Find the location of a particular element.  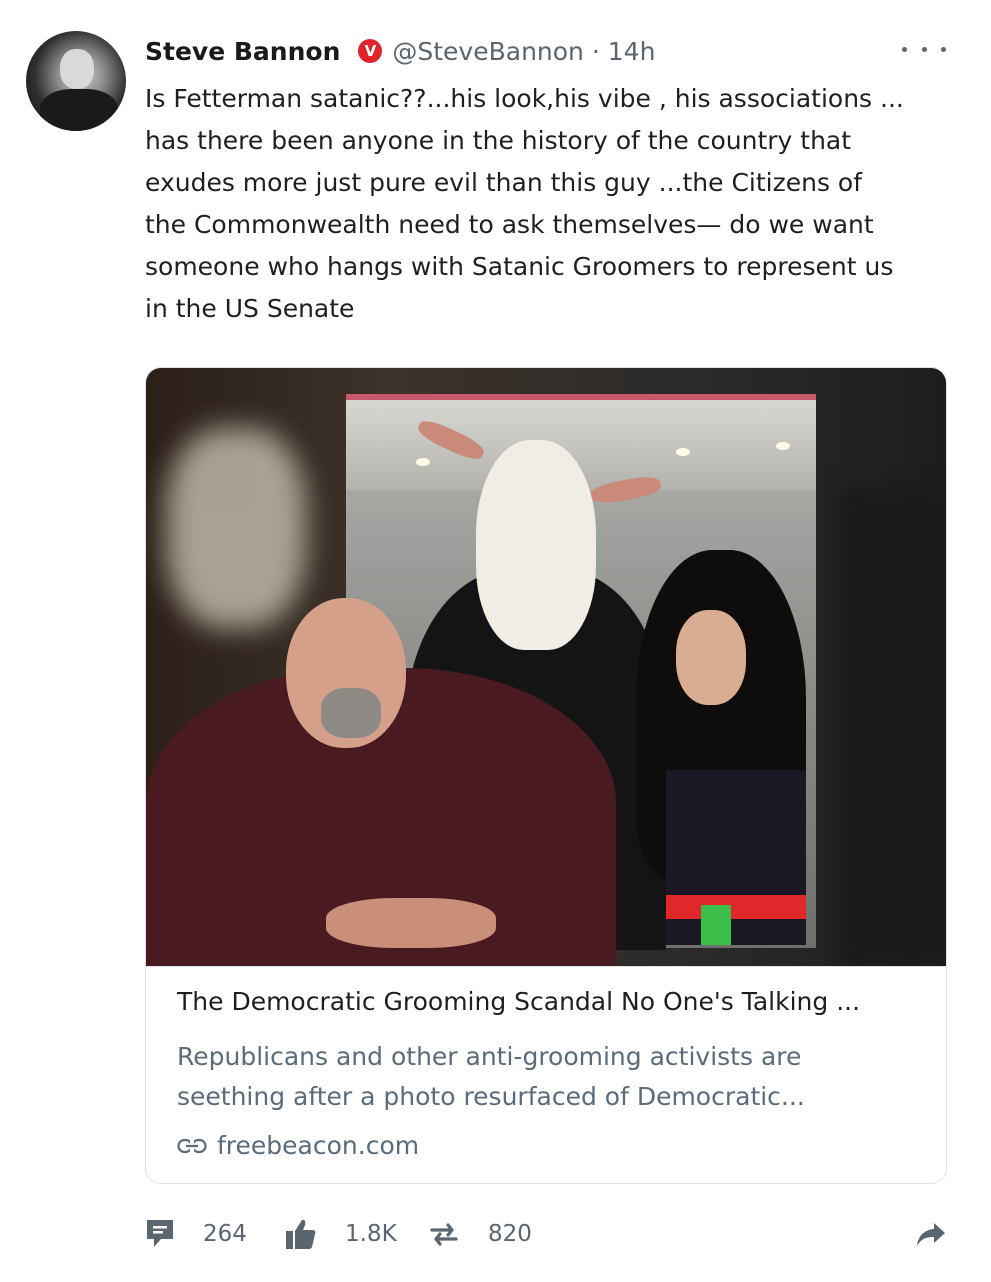

thumbs-up-icon is located at coordinates (301, 1234).